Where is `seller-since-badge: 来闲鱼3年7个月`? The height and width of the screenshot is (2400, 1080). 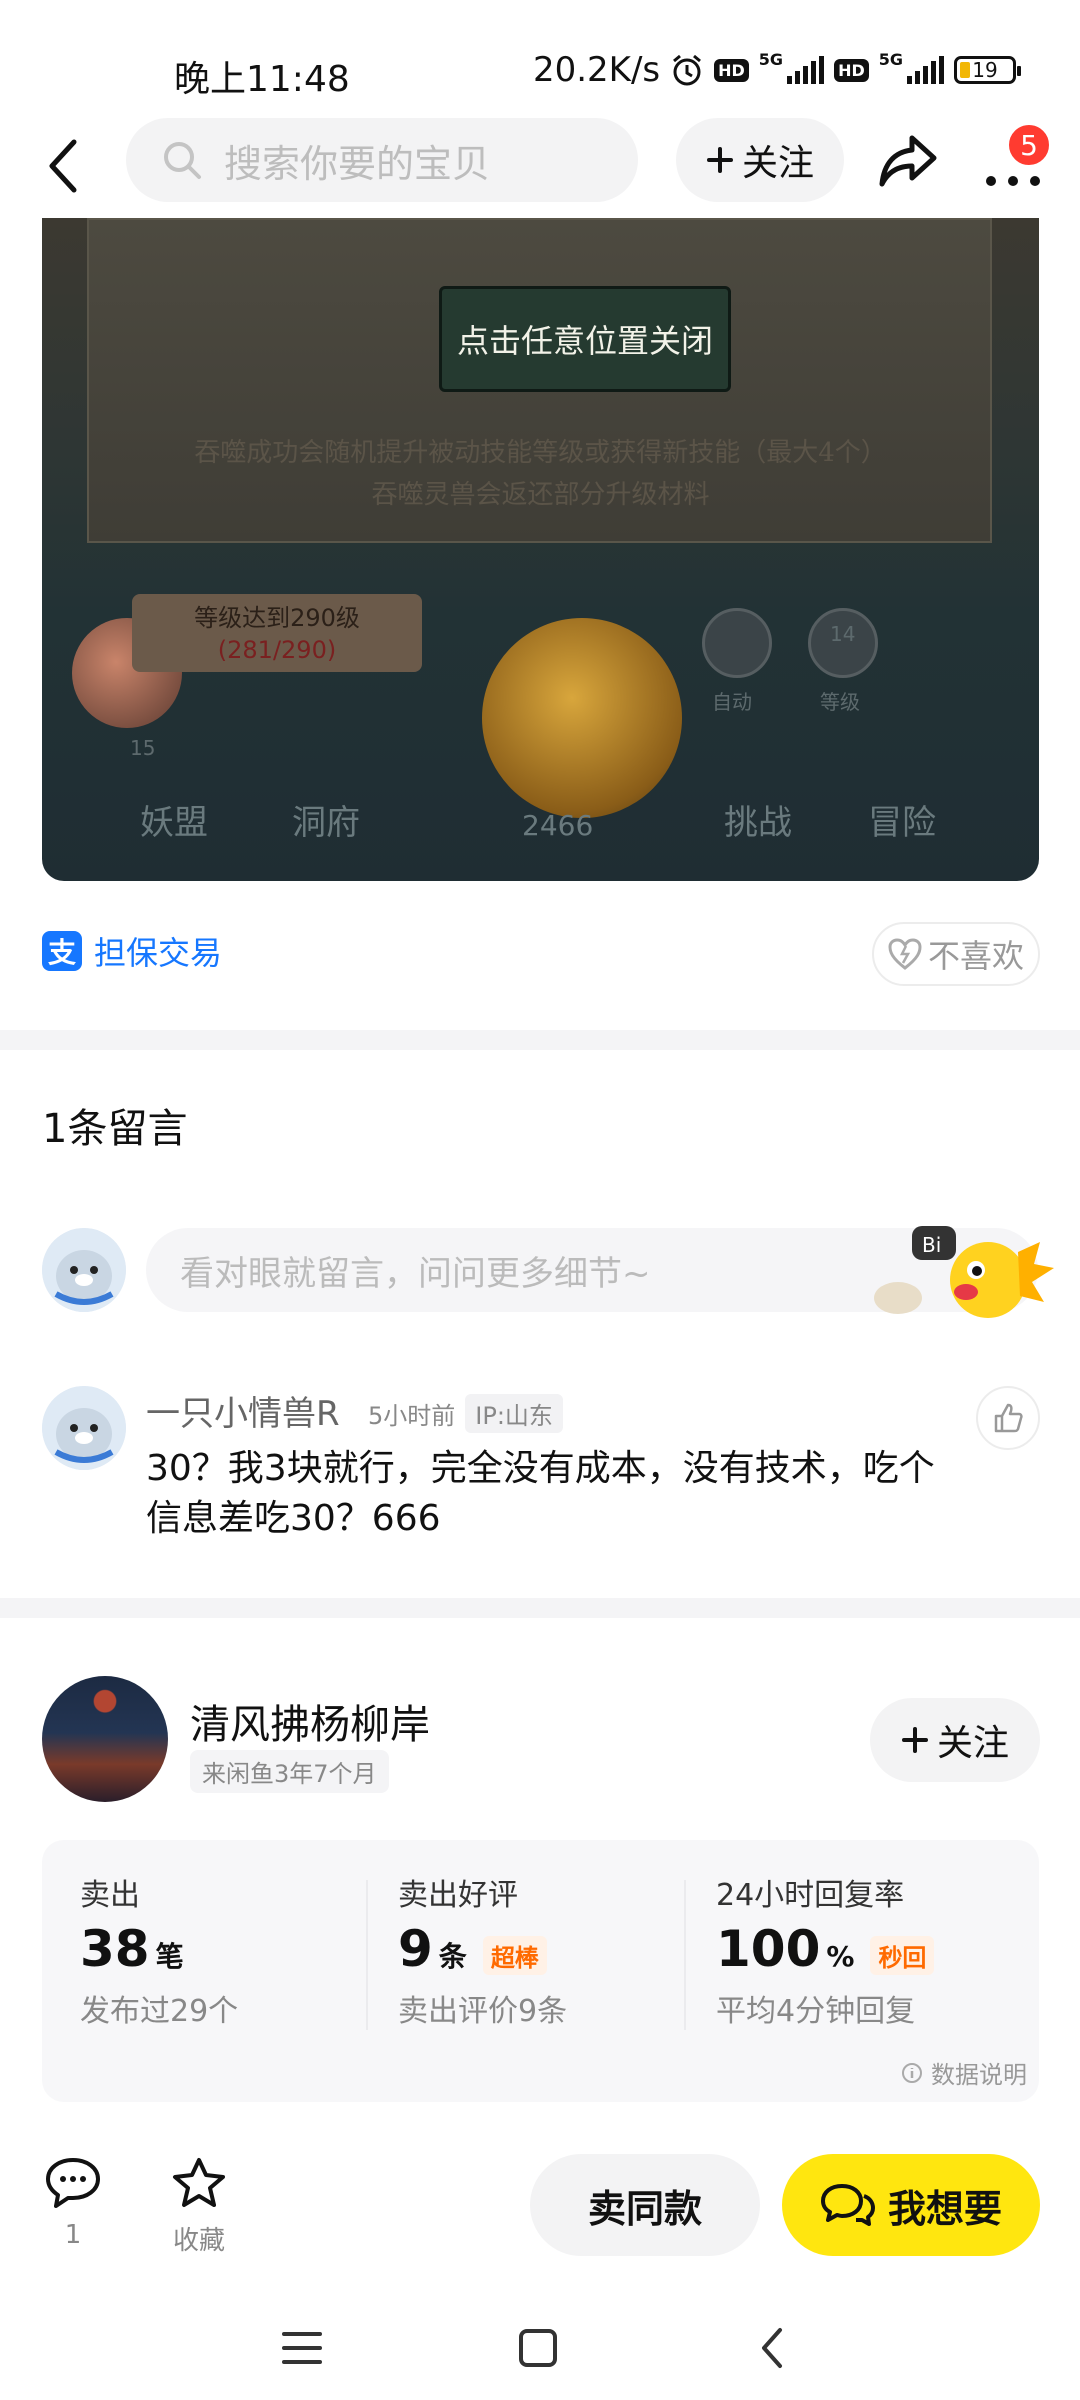
seller-since-badge: 来闲鱼3年7个月 is located at coordinates (289, 1771).